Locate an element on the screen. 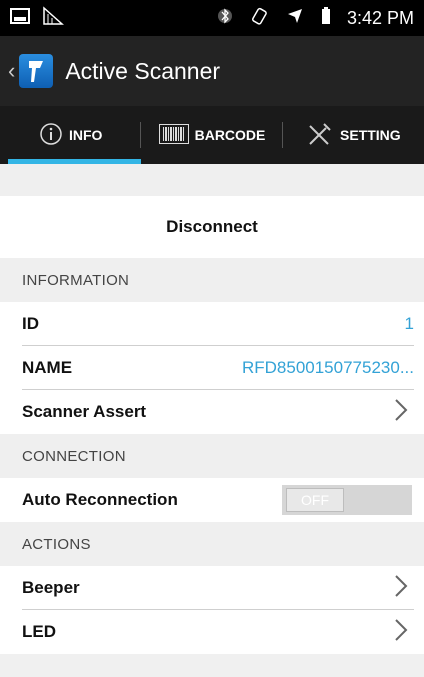  tab-barcode: BARCODE is located at coordinates (212, 135).